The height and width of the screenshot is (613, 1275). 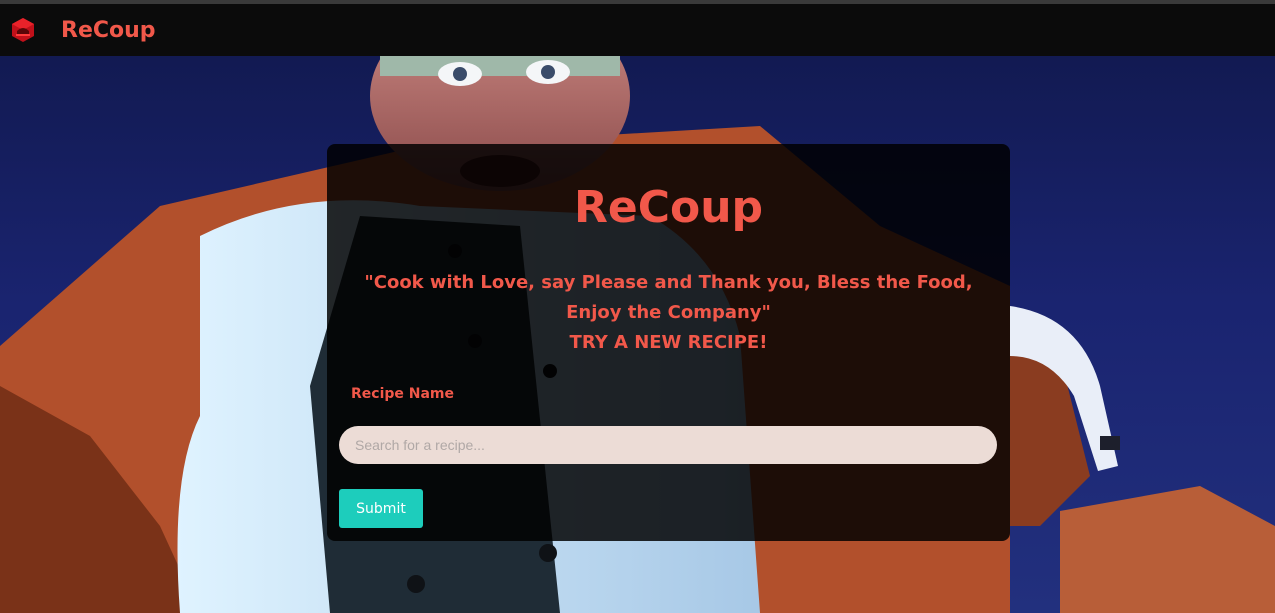 I want to click on card-title: ReCoup, so click(x=668, y=207).